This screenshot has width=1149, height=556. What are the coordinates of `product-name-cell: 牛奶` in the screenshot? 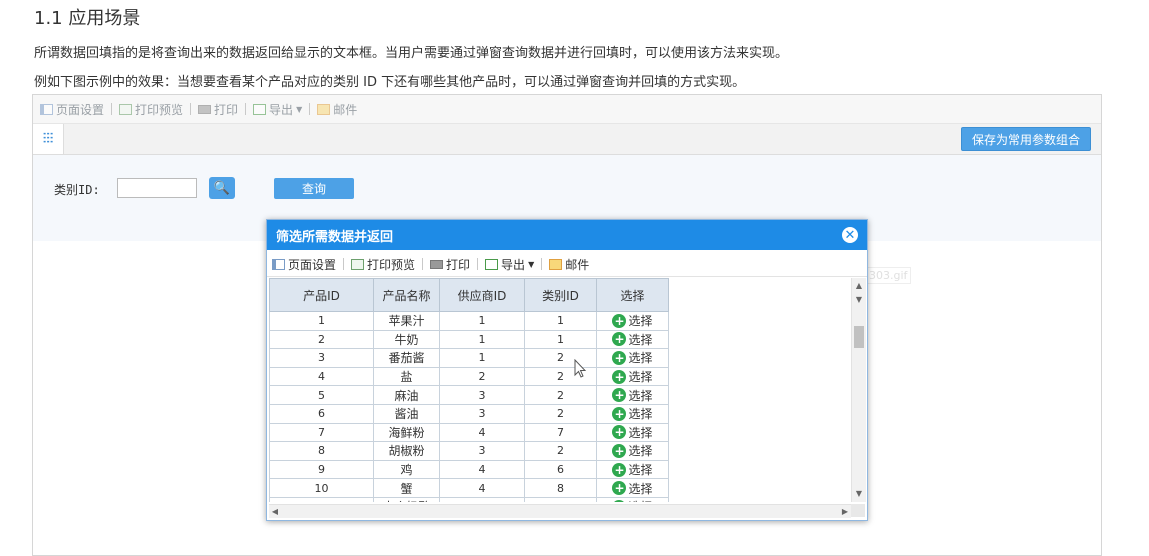 It's located at (406, 339).